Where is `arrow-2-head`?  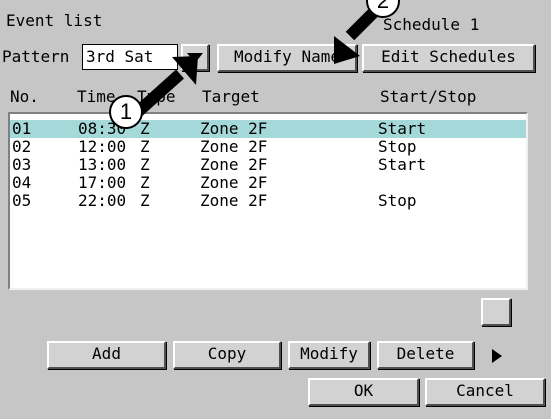 arrow-2-head is located at coordinates (347, 50).